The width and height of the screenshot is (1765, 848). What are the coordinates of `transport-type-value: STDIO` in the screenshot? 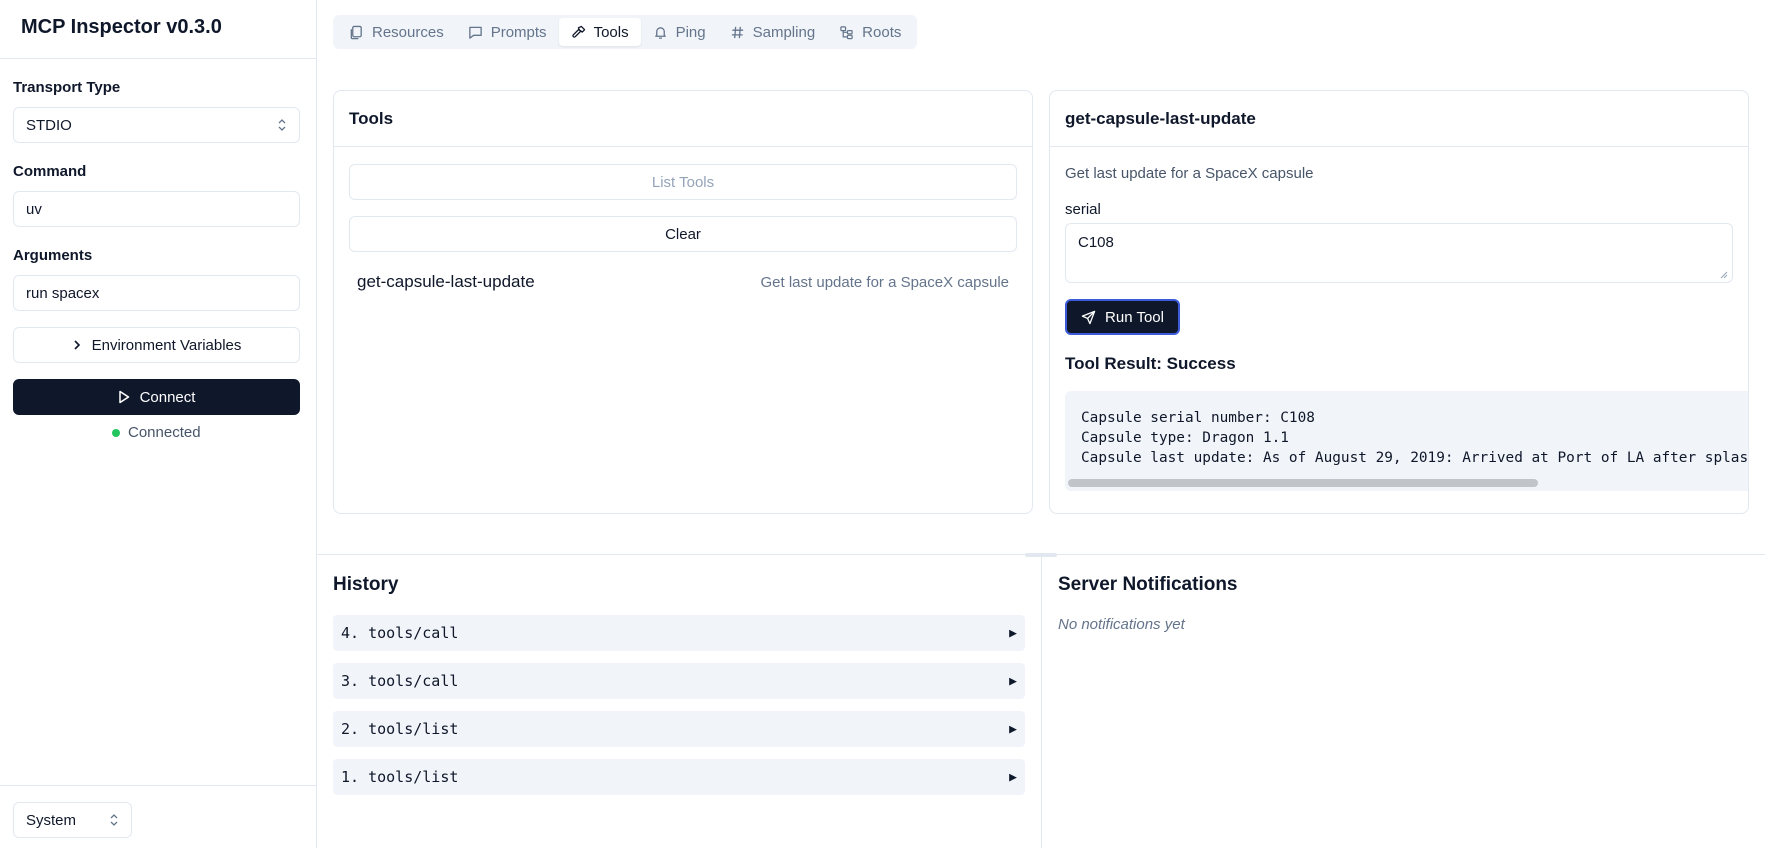 It's located at (49, 125).